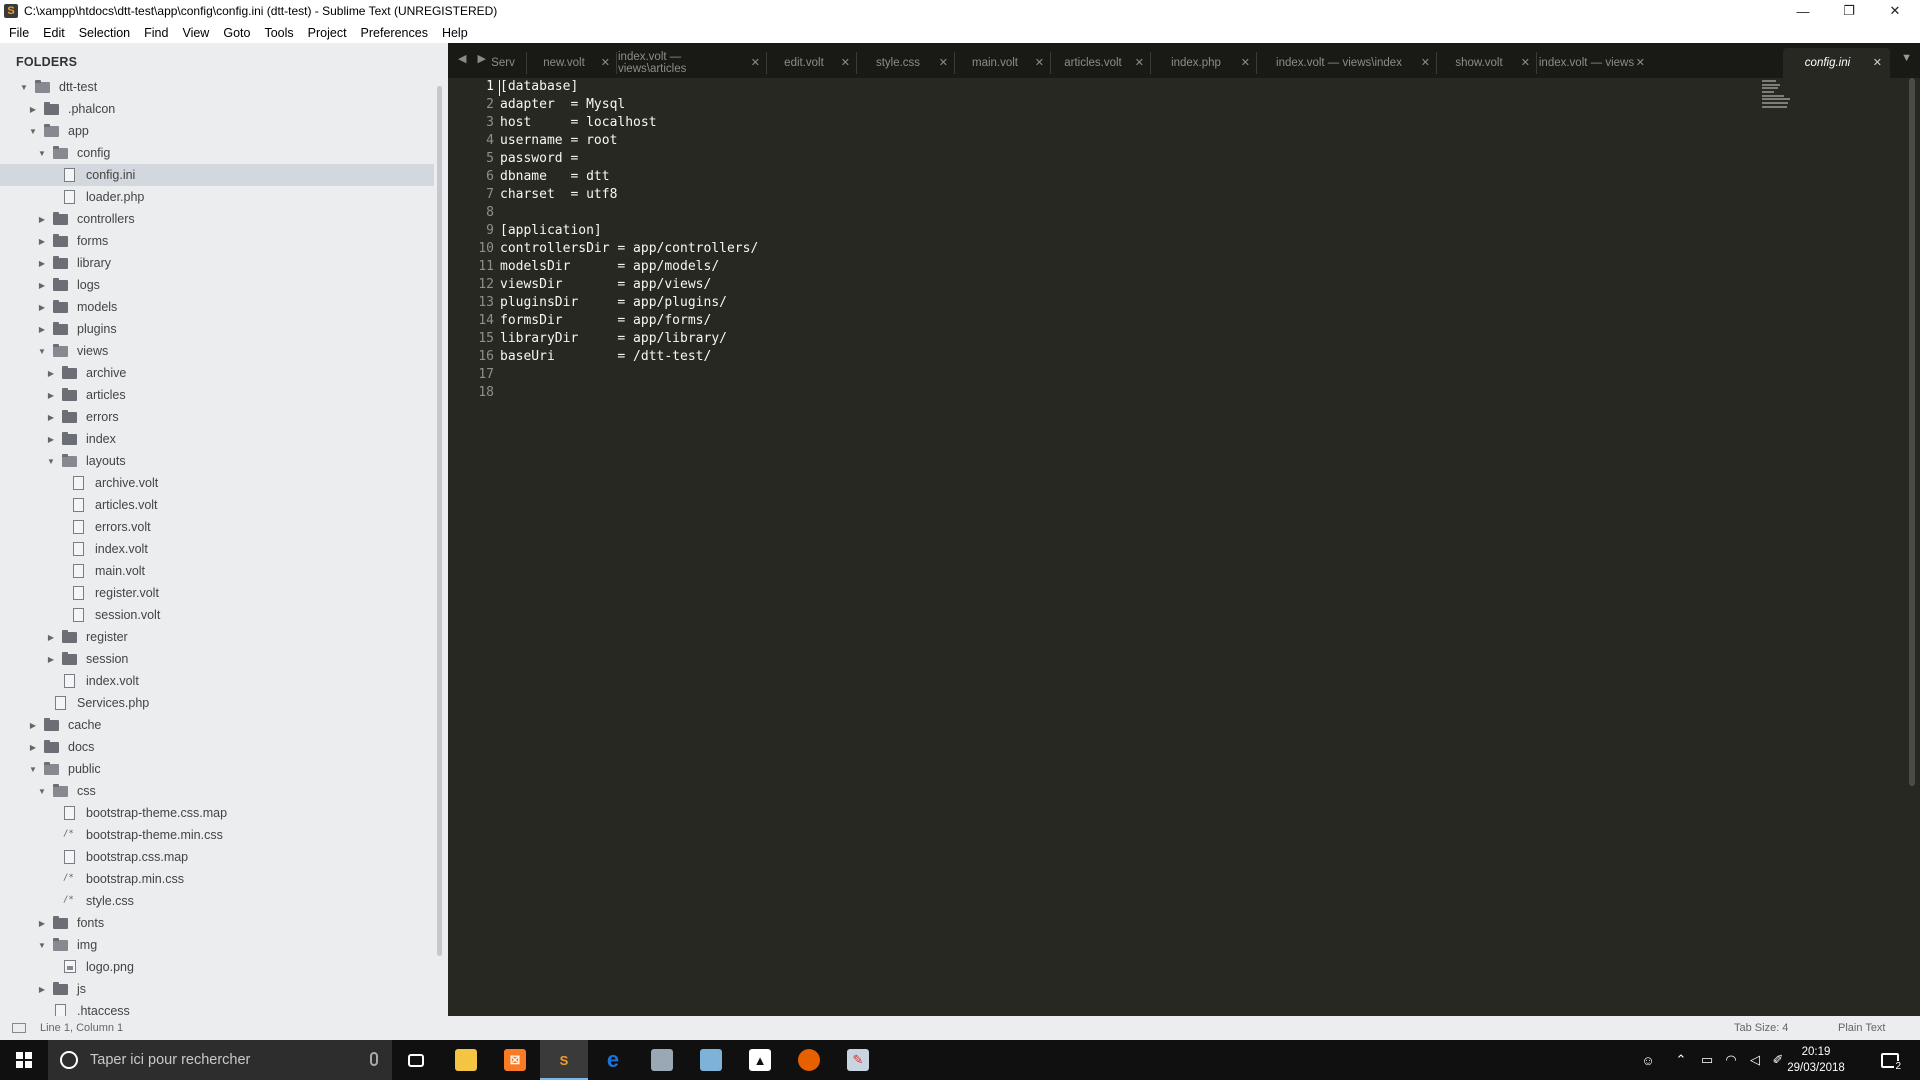  Describe the element at coordinates (217, 131) in the screenshot. I see `tree-folder: ▼ app` at that location.